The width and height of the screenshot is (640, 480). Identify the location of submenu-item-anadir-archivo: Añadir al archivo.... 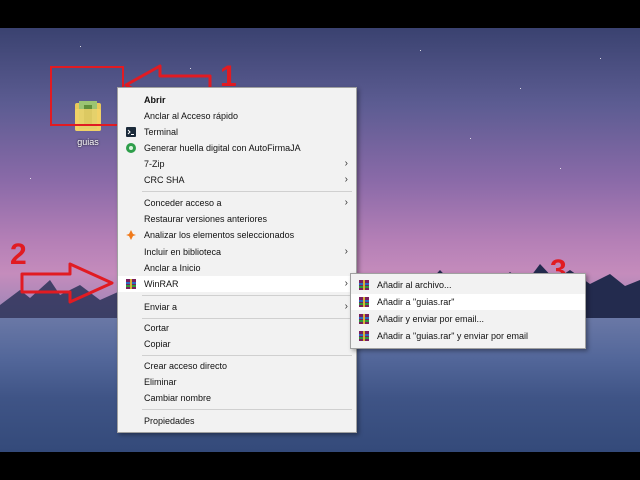
(468, 285).